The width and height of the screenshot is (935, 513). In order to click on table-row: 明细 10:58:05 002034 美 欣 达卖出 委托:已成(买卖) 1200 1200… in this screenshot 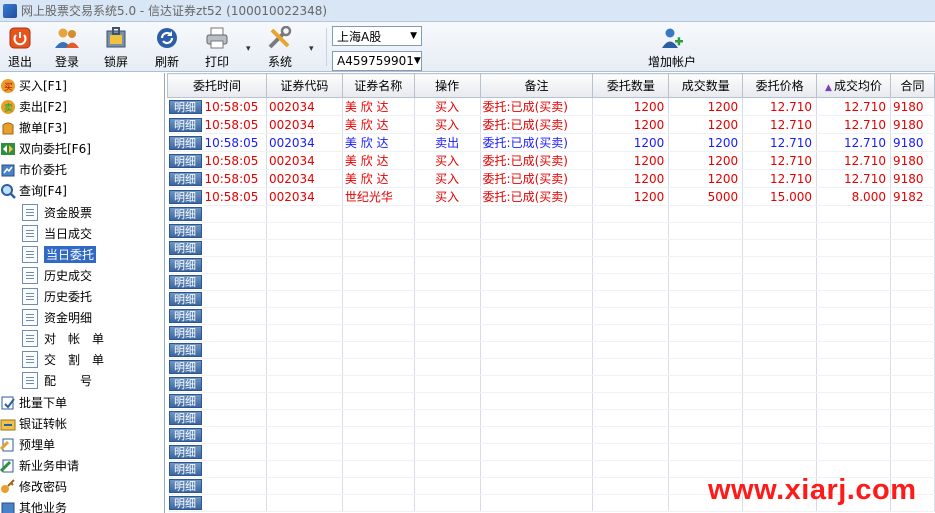, I will do `click(551, 142)`.